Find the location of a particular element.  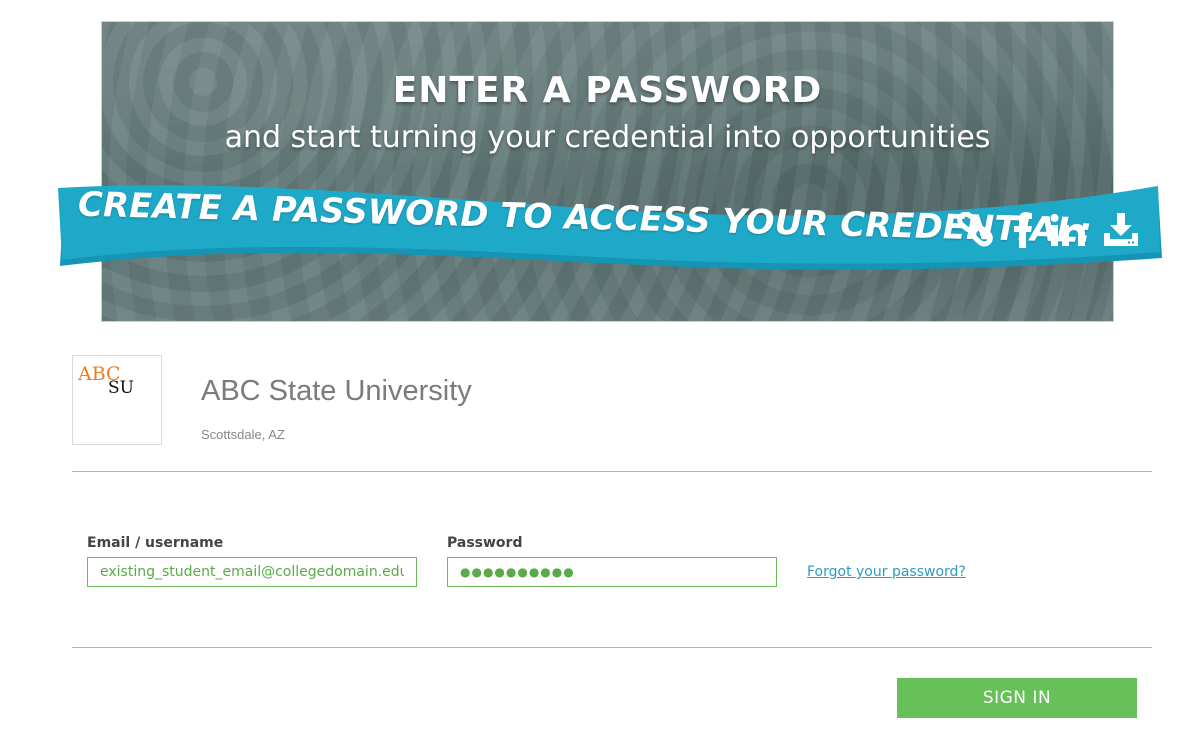

facebook-icon is located at coordinates (1023, 230).